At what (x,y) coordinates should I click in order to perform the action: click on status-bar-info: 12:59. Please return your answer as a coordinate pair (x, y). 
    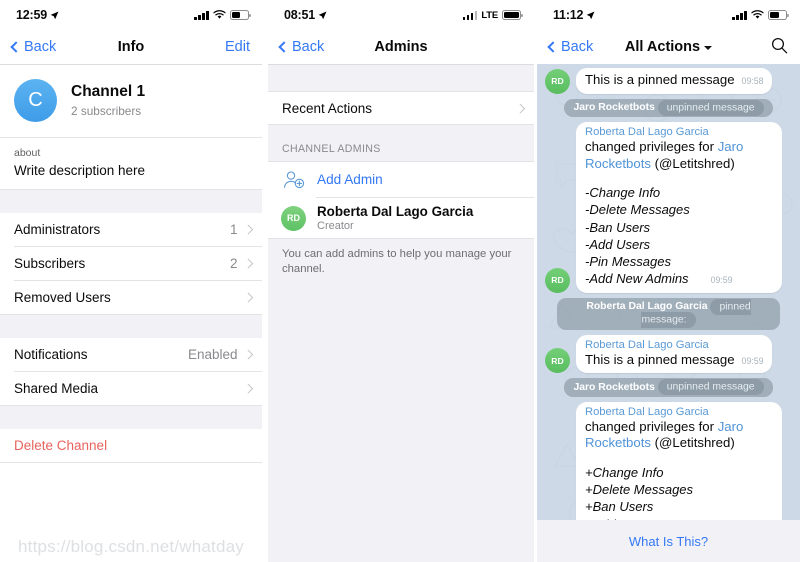
    Looking at the image, I should click on (131, 15).